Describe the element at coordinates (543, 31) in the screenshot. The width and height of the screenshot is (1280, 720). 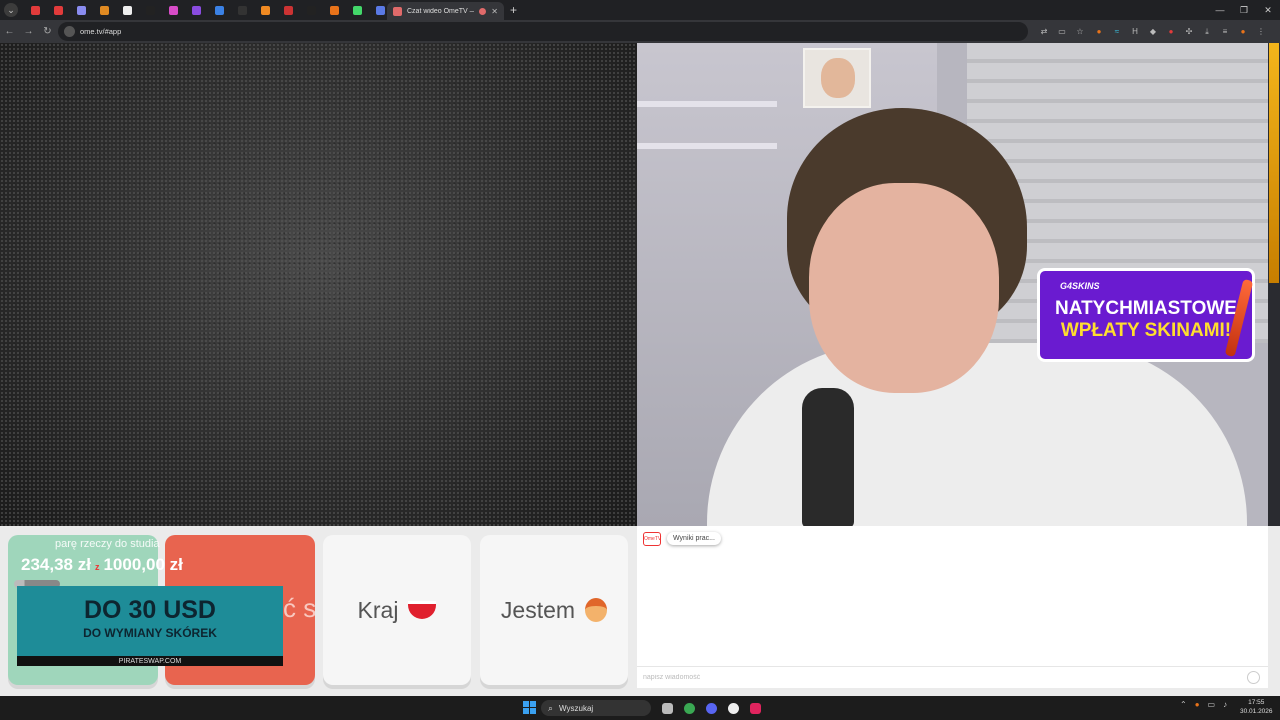
I see `address-bar: ome.tv/#app` at that location.